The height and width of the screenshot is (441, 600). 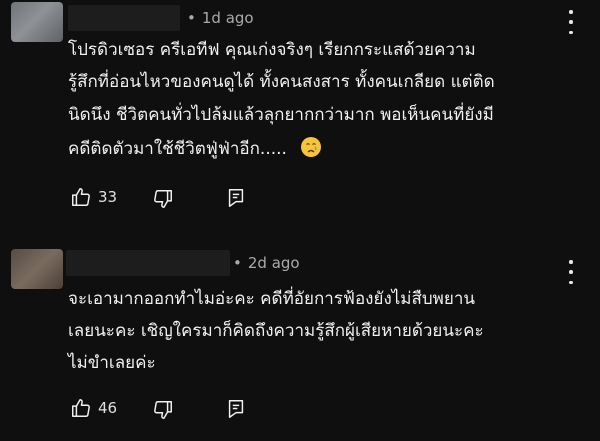 What do you see at coordinates (311, 152) in the screenshot?
I see `crying-face-icon` at bounding box center [311, 152].